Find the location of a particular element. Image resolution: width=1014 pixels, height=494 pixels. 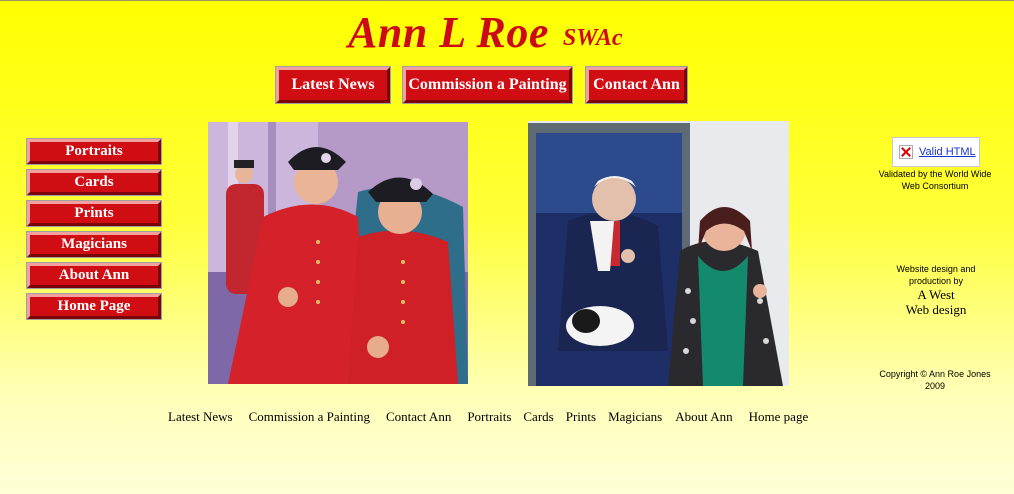

artist-name: Ann L Roe is located at coordinates (448, 32).